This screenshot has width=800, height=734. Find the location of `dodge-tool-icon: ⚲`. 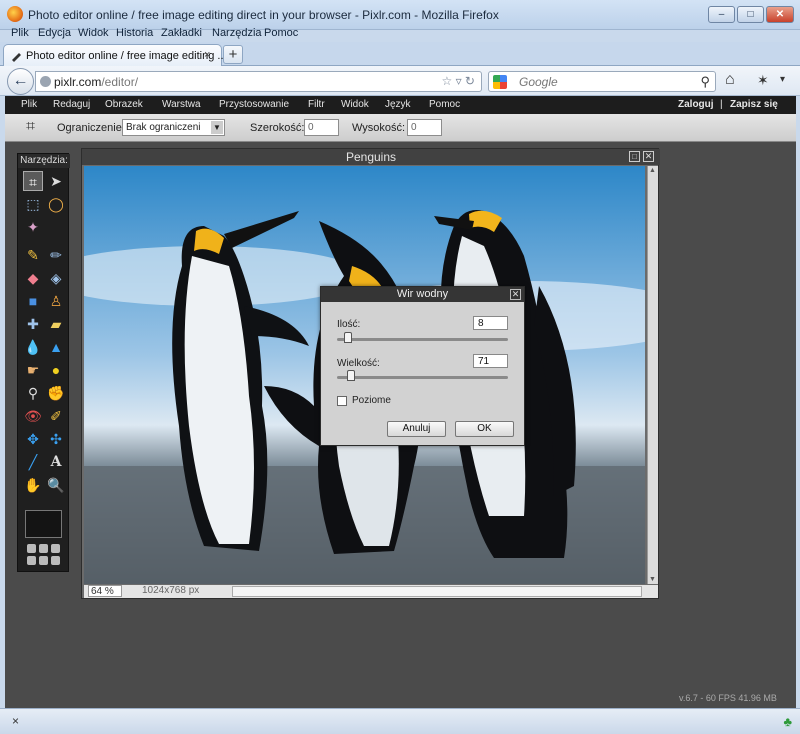

dodge-tool-icon: ⚲ is located at coordinates (33, 393).